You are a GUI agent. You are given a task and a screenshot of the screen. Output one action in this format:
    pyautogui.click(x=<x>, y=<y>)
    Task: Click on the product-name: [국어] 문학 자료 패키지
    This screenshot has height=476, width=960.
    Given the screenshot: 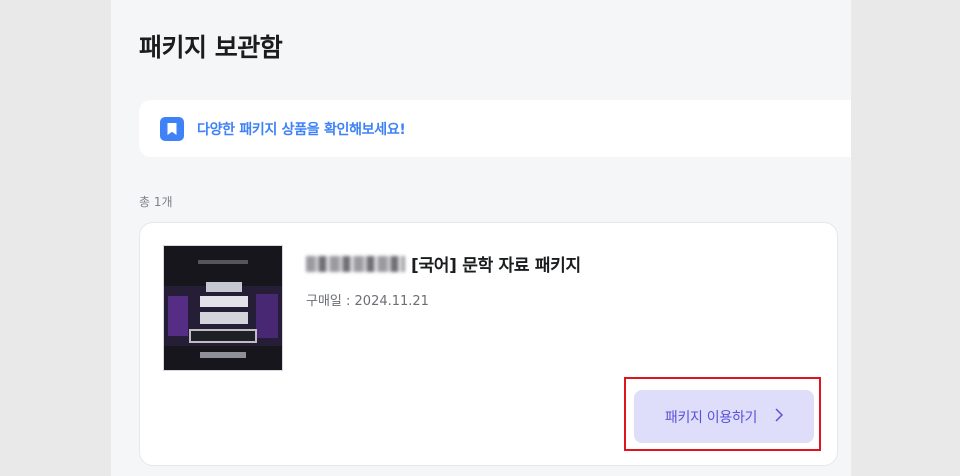 What is the action you would take?
    pyautogui.click(x=496, y=266)
    